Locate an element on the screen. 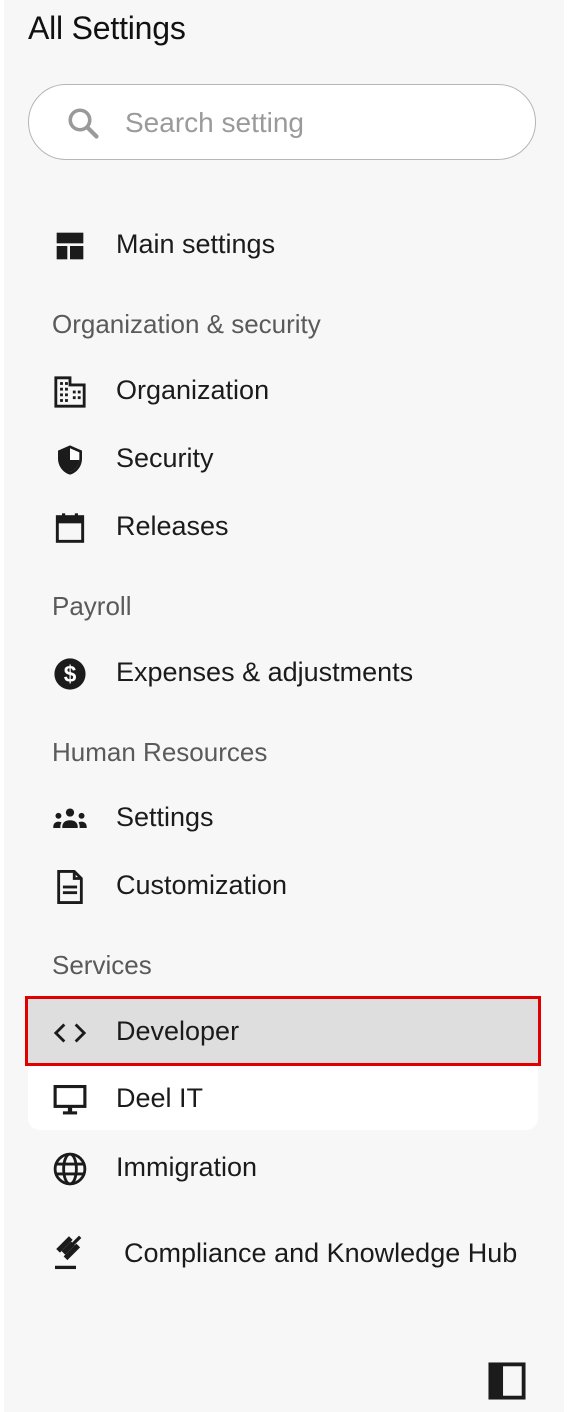 The width and height of the screenshot is (572, 1412). nav-item-label: Organization is located at coordinates (193, 390).